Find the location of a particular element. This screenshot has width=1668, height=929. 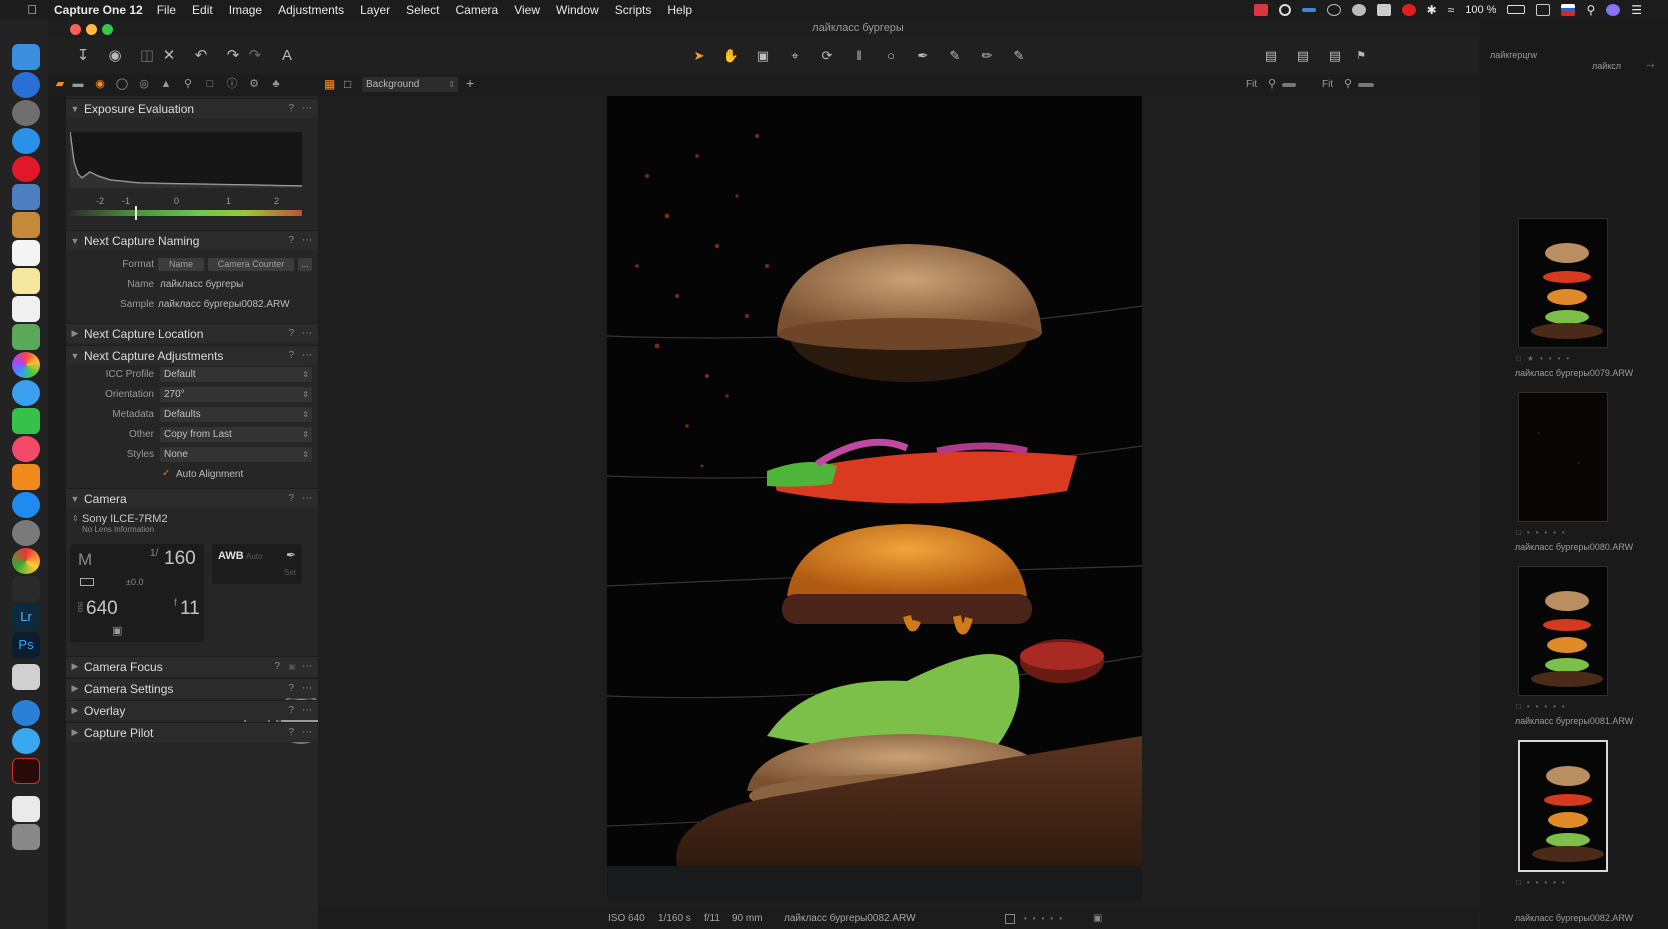

icc-profile-select: Default ⇕ is located at coordinates (236, 374).